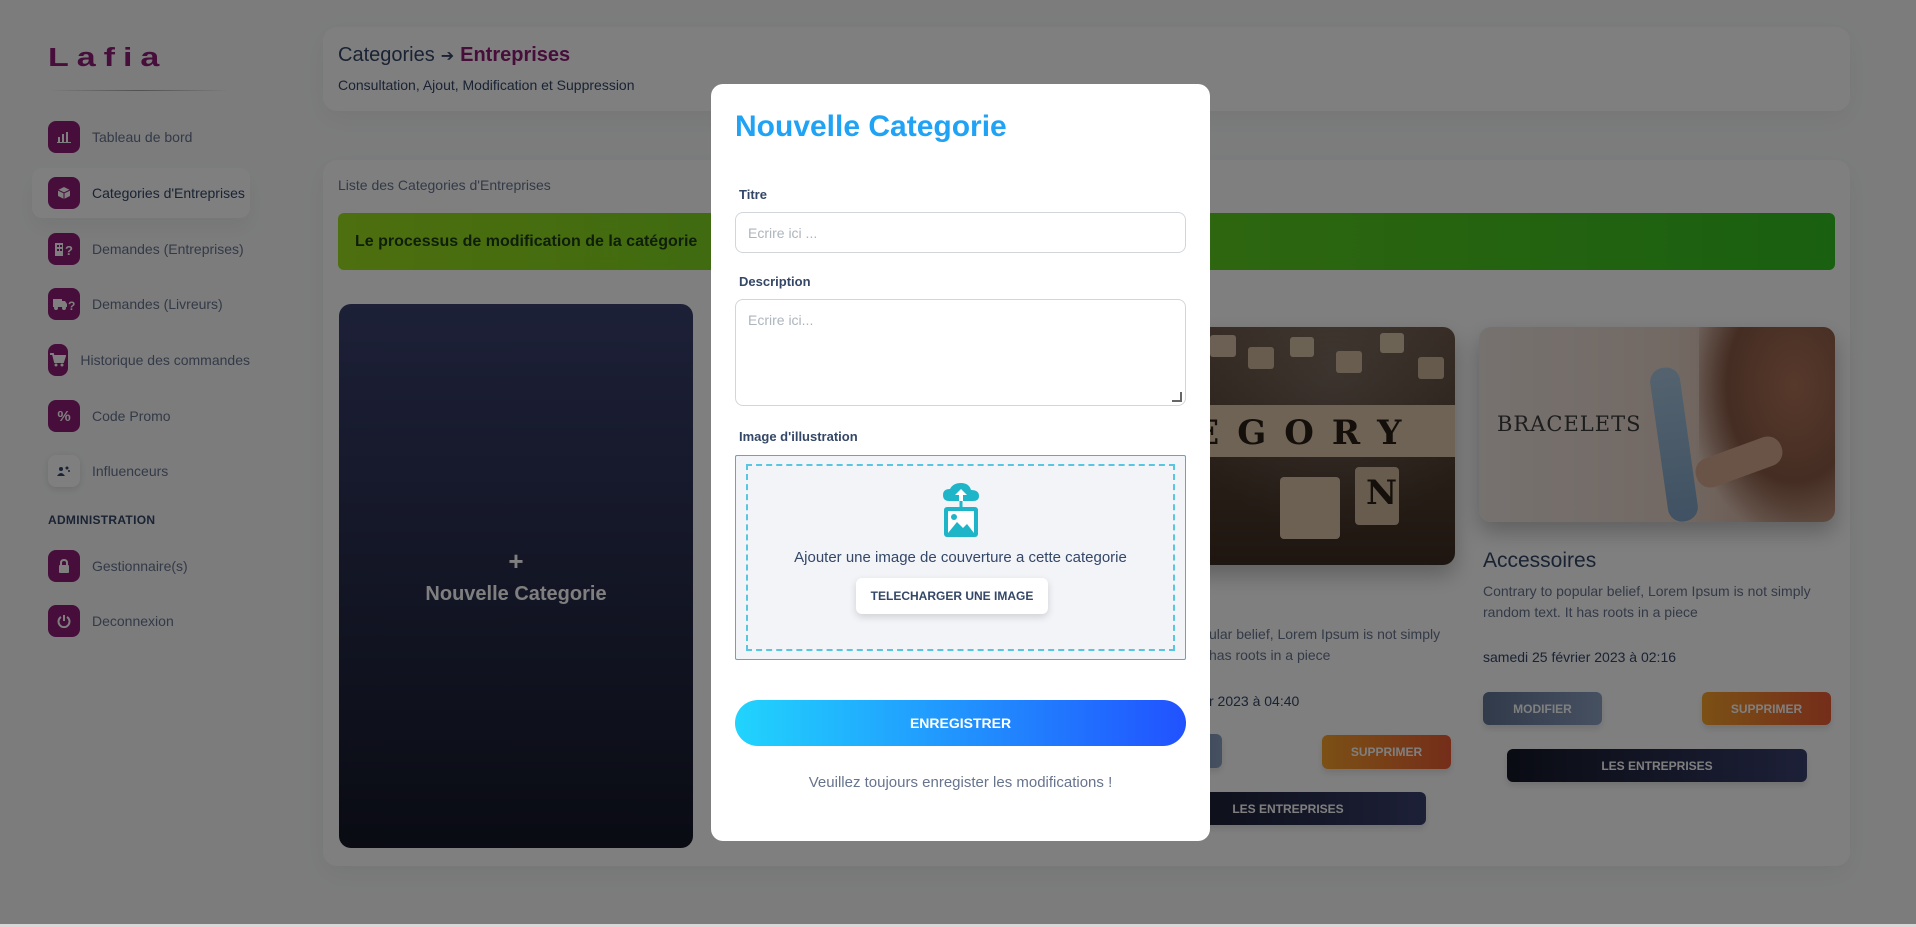 The image size is (1916, 927). What do you see at coordinates (960, 723) in the screenshot?
I see `save-button: ENREGISTRER` at bounding box center [960, 723].